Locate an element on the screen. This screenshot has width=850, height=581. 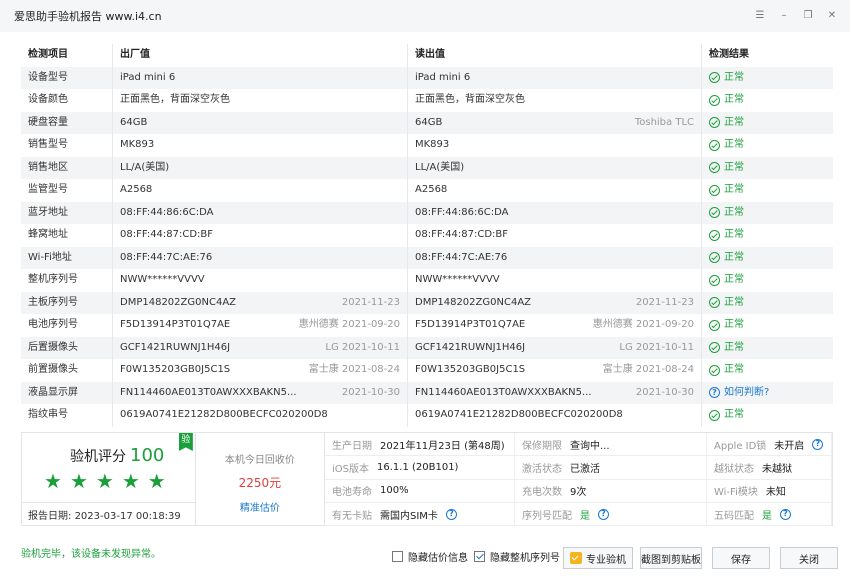
read-text: NWW******VVVV is located at coordinates (457, 279).